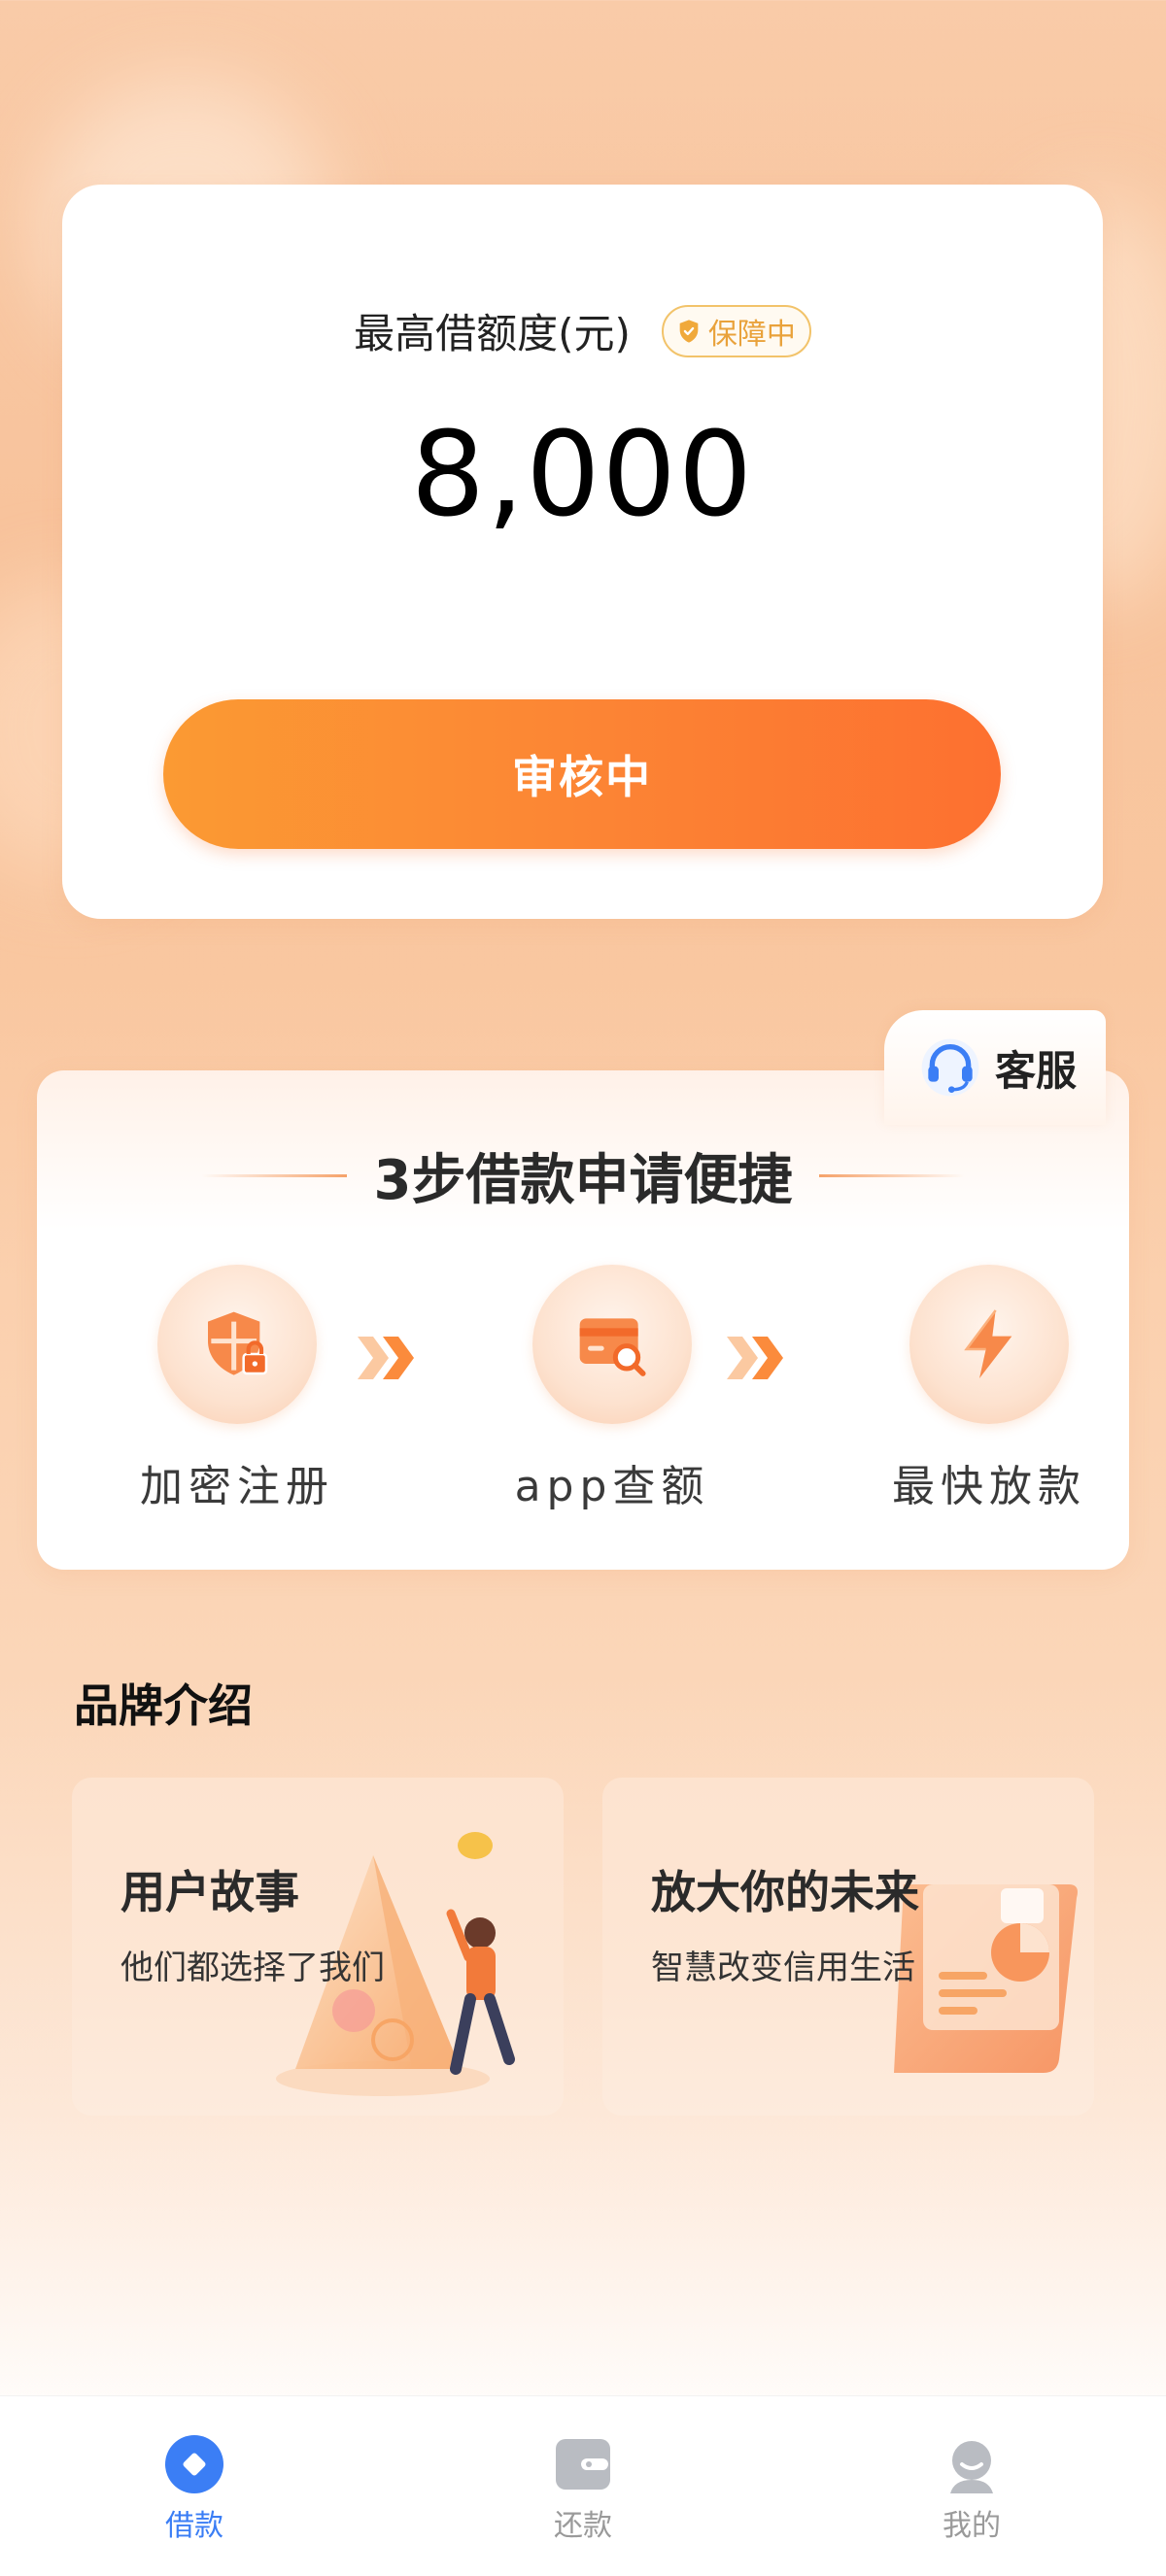 The image size is (1166, 2576). What do you see at coordinates (252, 1968) in the screenshot?
I see `brand-card-subtitle: 他们都选择了我们` at bounding box center [252, 1968].